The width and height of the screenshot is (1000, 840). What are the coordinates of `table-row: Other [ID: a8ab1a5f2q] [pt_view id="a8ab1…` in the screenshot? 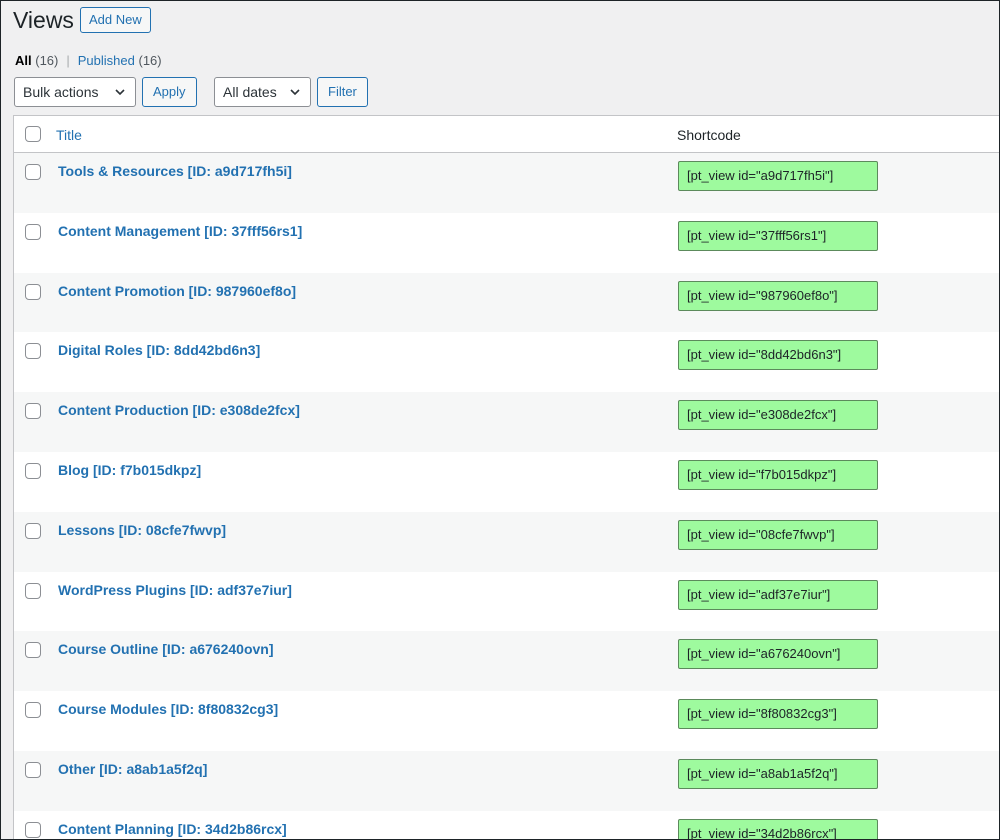 It's located at (506, 780).